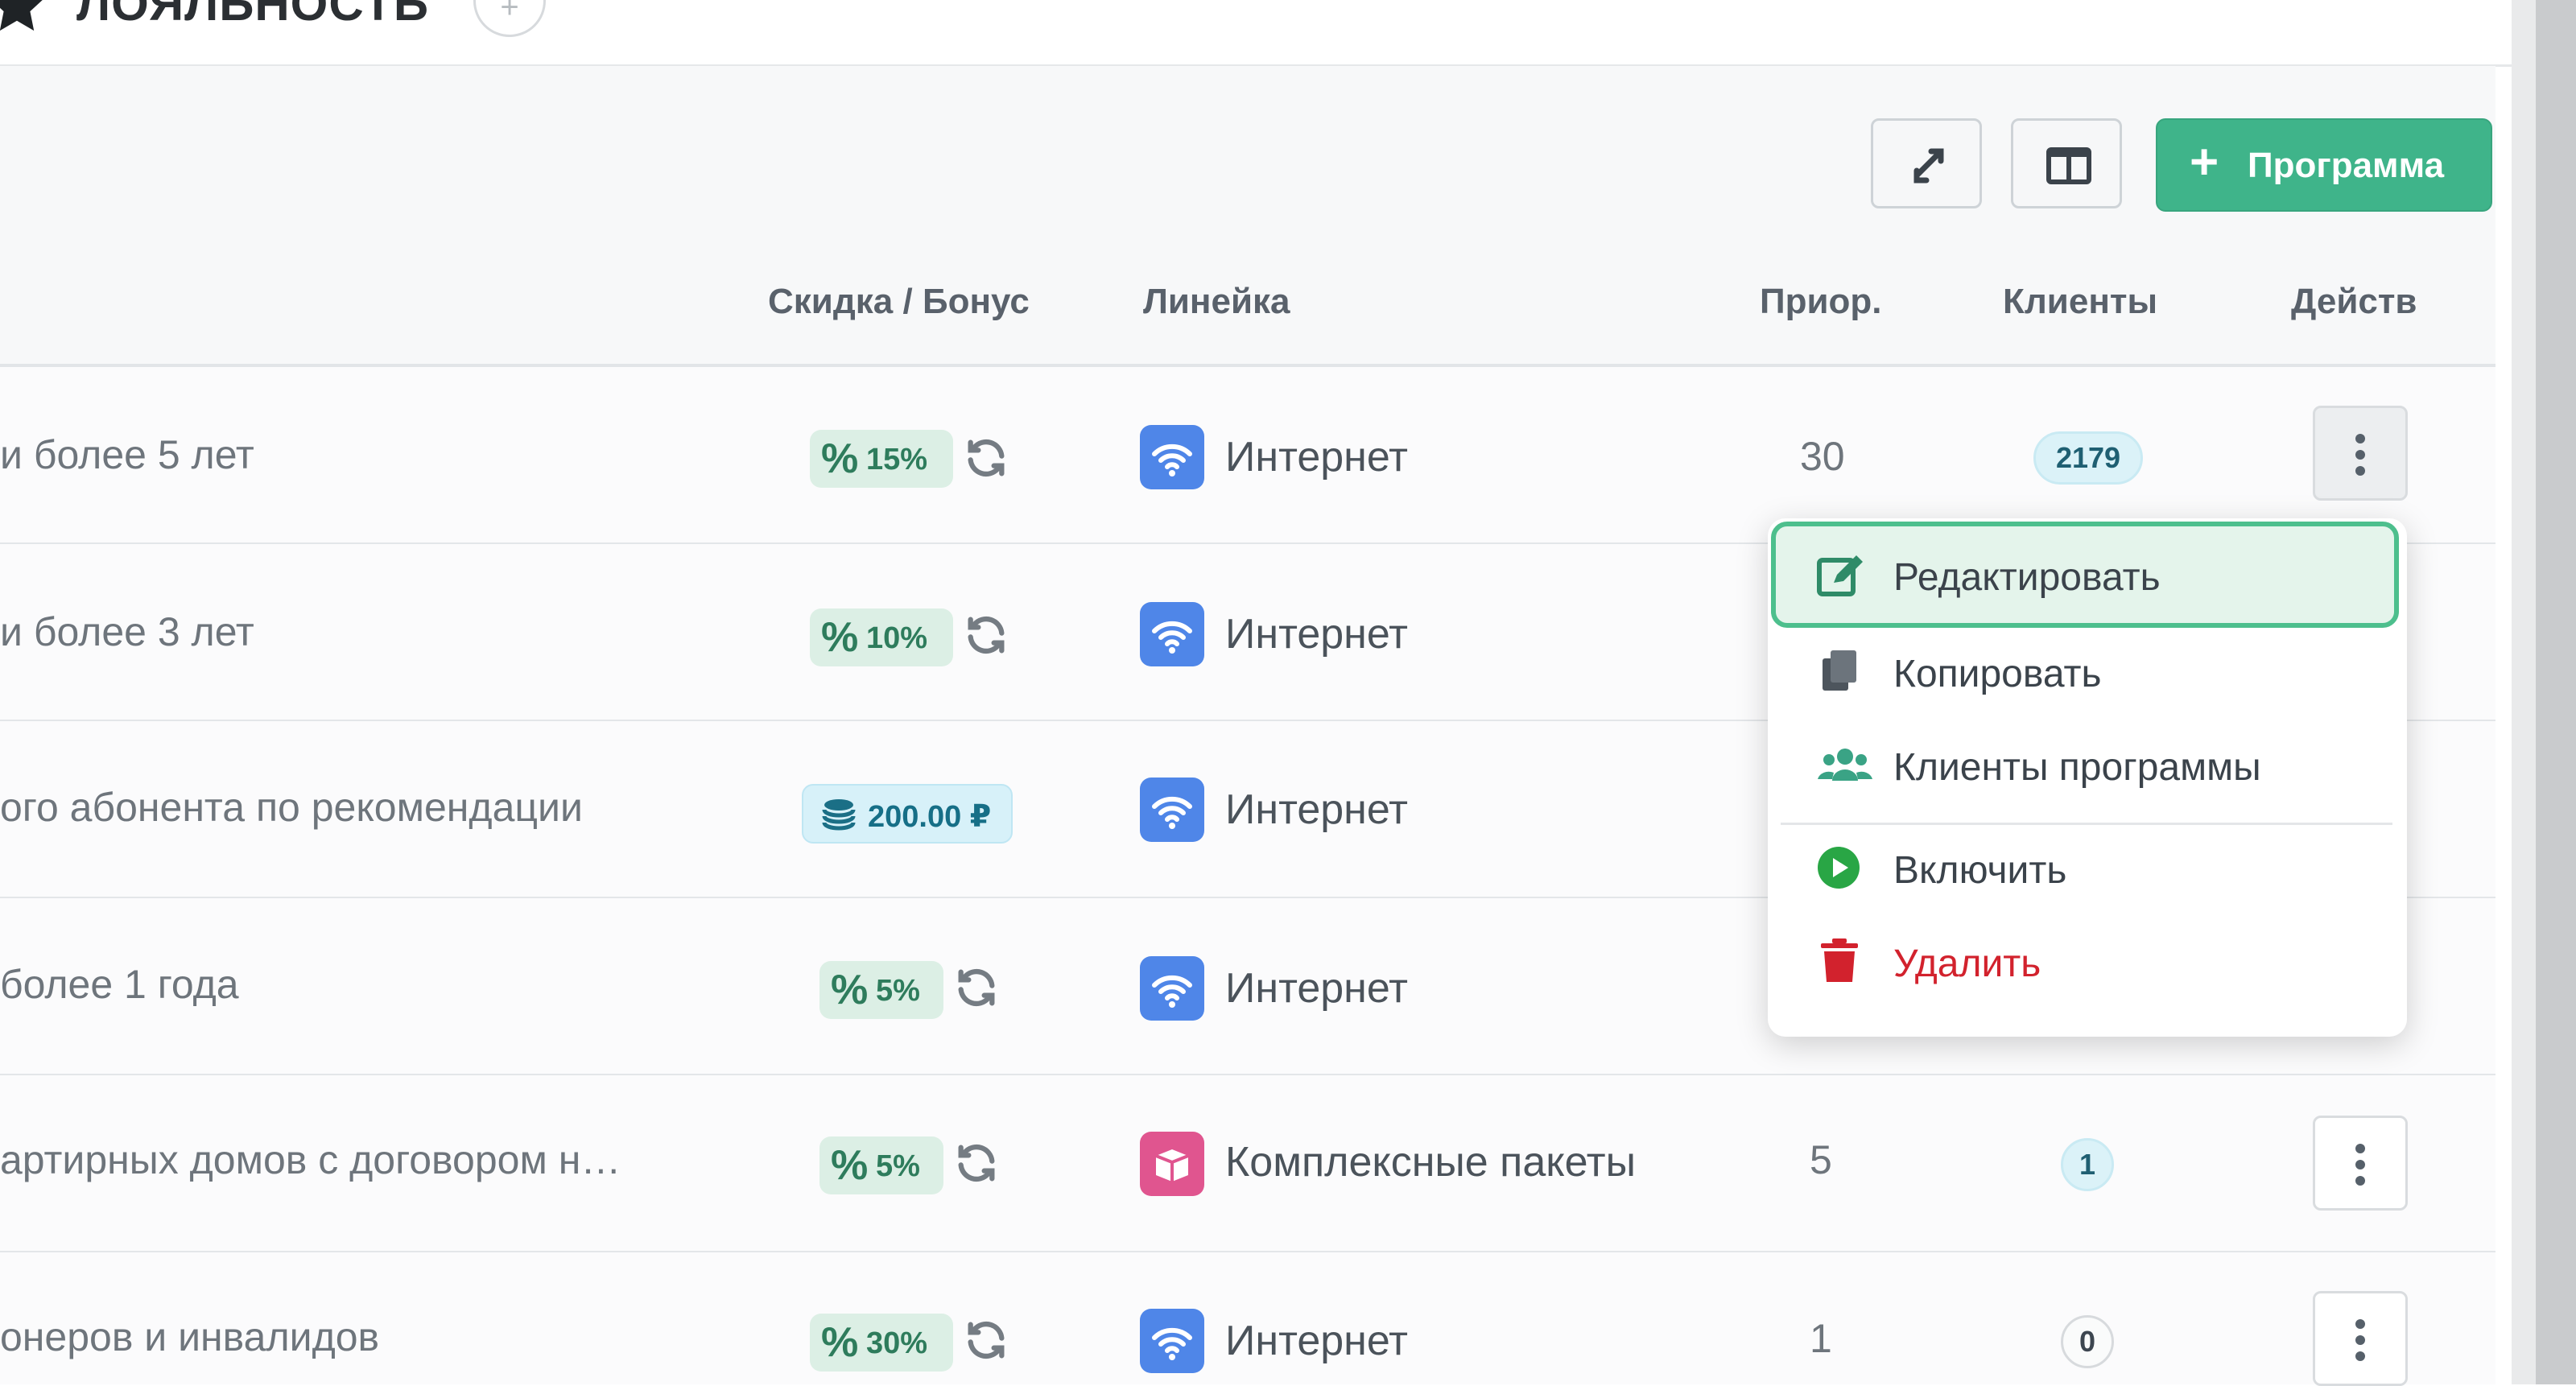 This screenshot has height=1386, width=2576. Describe the element at coordinates (252, 16) in the screenshot. I see `page-title: ЛОЯЛЬНОСТЬ` at that location.